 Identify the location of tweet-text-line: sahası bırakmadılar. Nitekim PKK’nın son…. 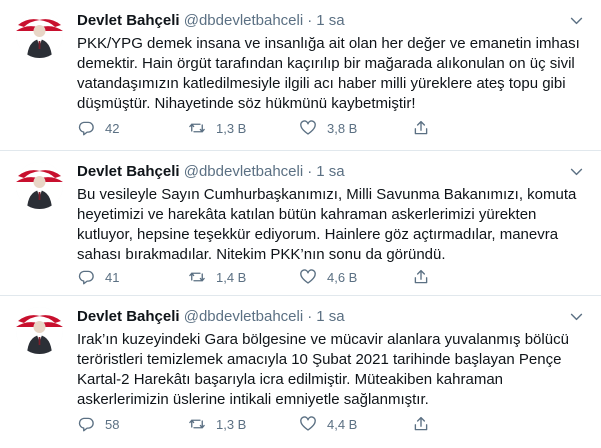
(261, 254).